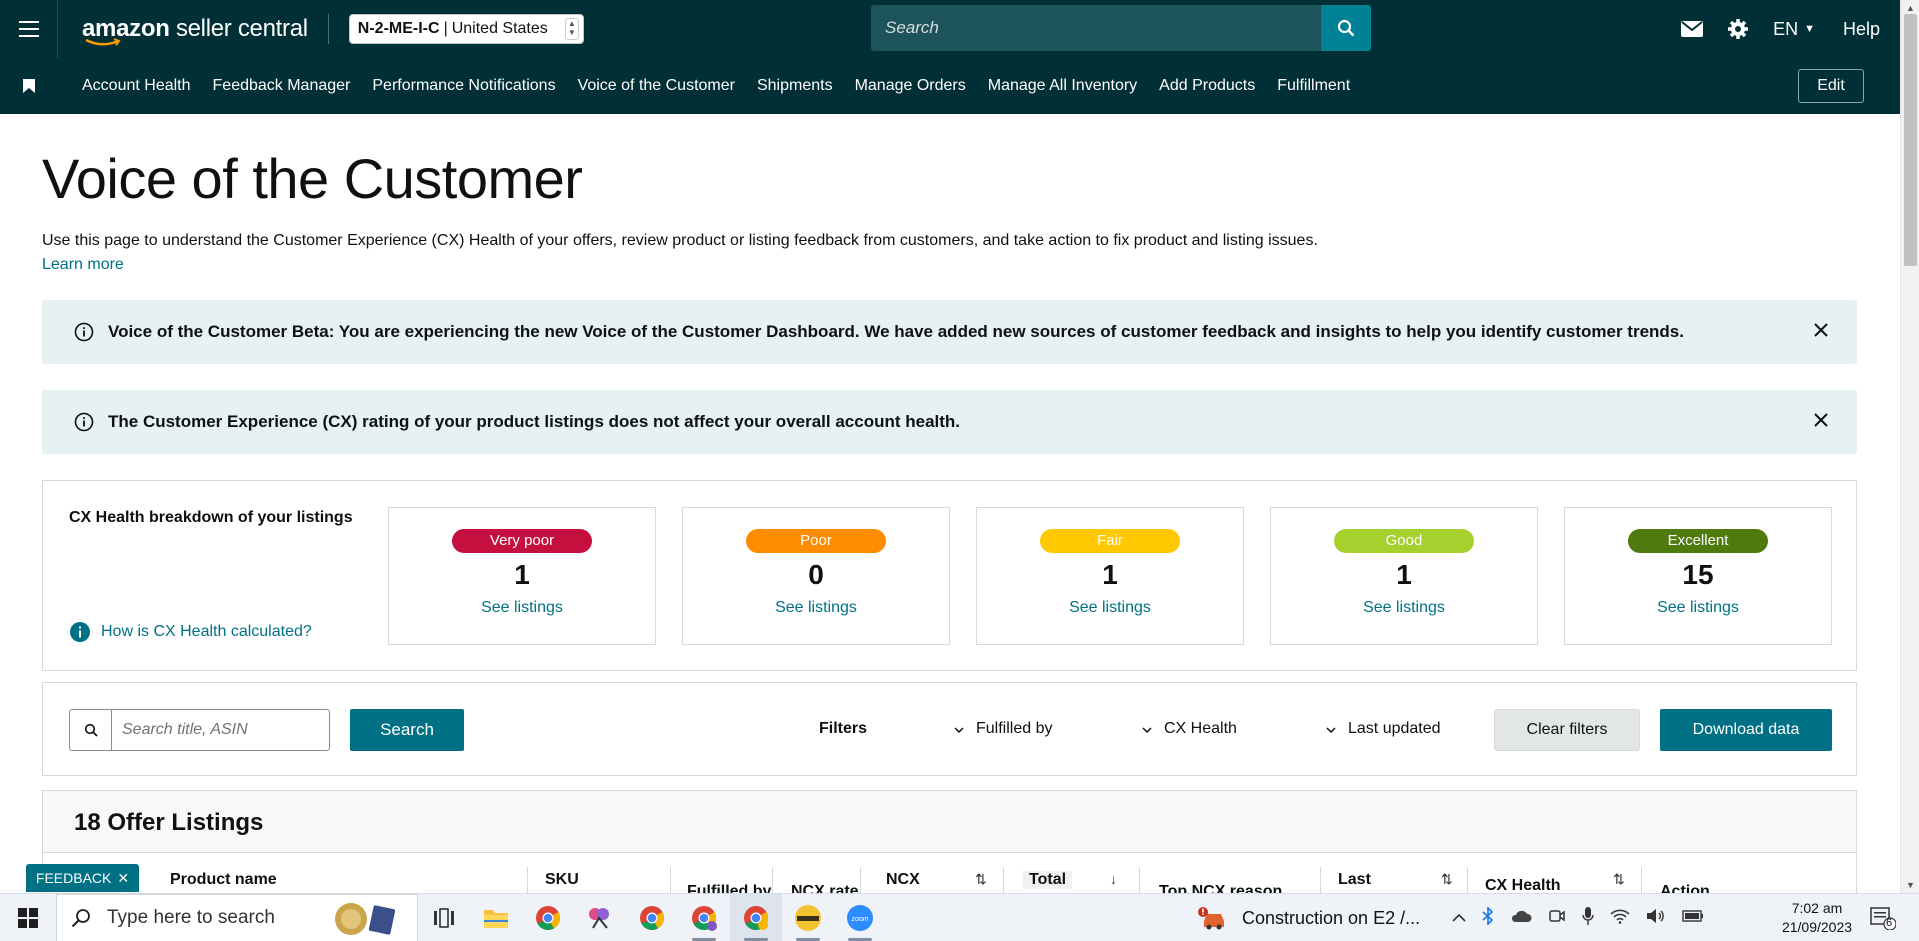 The width and height of the screenshot is (1919, 941). Describe the element at coordinates (656, 86) in the screenshot. I see `nav-item-voice-of-the-customer: Voice of the Customer` at that location.